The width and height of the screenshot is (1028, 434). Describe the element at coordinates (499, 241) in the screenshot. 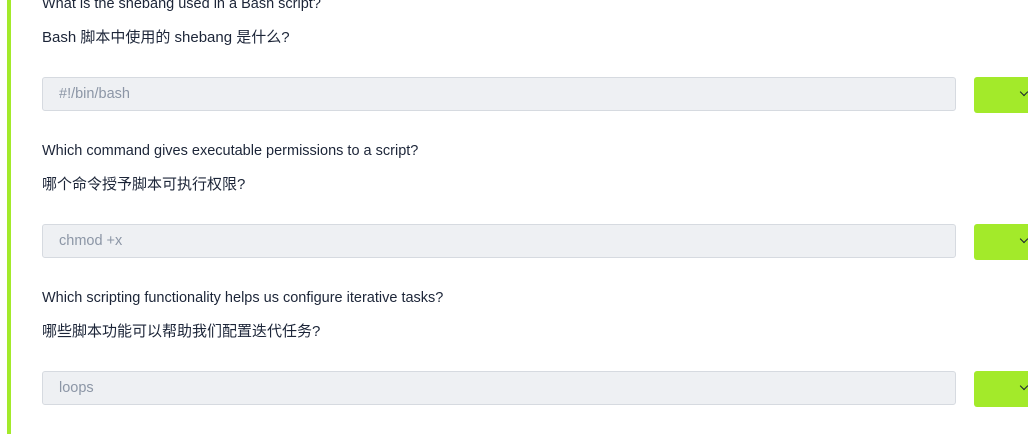

I see `answer-field: chmod +x` at that location.